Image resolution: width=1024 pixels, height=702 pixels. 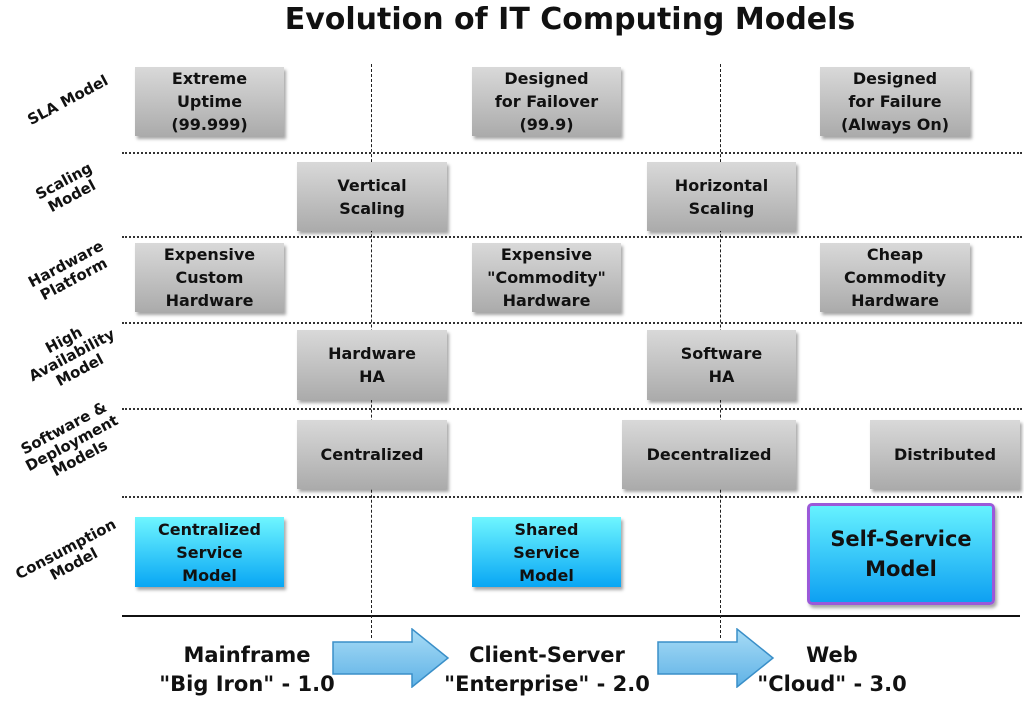 What do you see at coordinates (209, 552) in the screenshot?
I see `box-centralized-service-model: Centralized Service Model` at bounding box center [209, 552].